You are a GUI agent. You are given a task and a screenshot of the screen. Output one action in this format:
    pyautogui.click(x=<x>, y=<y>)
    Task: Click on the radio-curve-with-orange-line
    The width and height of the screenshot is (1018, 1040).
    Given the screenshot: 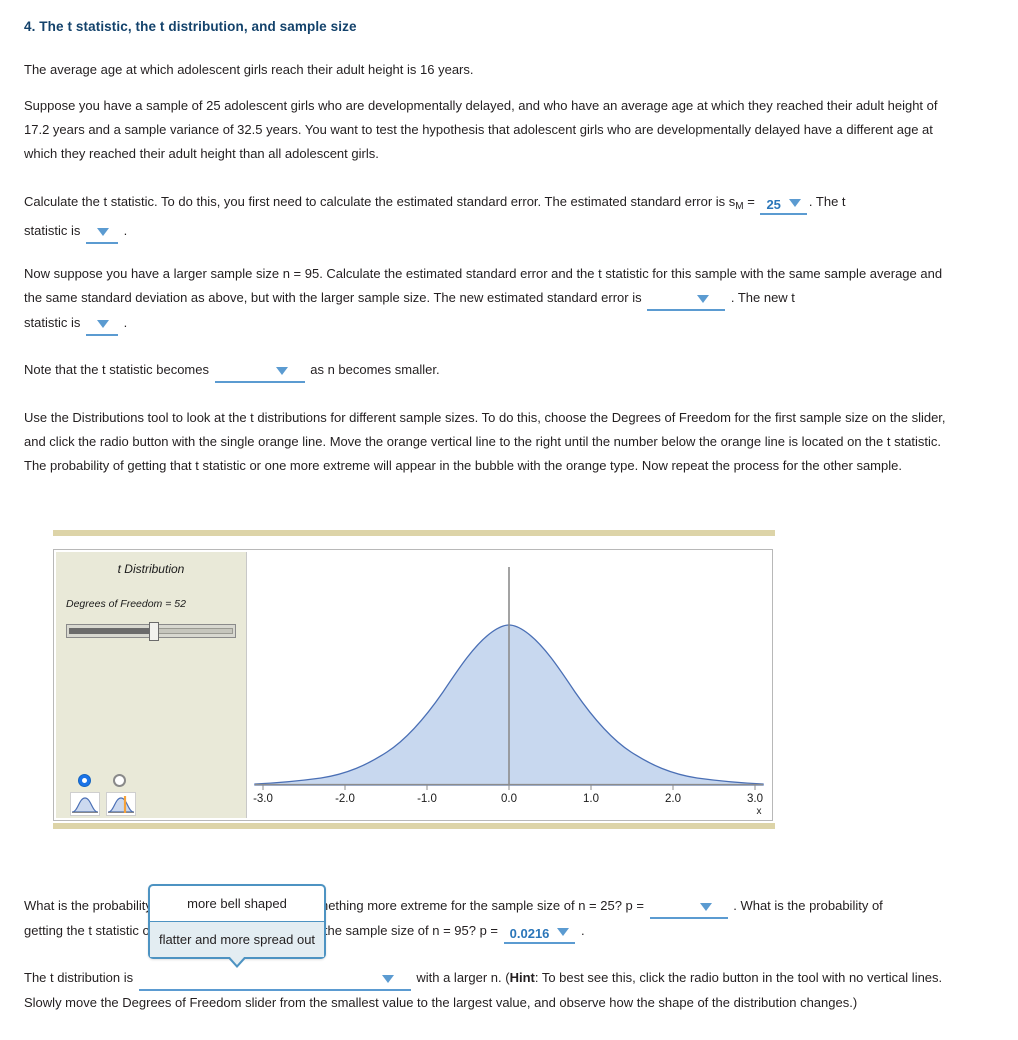 What is the action you would take?
    pyautogui.click(x=119, y=780)
    